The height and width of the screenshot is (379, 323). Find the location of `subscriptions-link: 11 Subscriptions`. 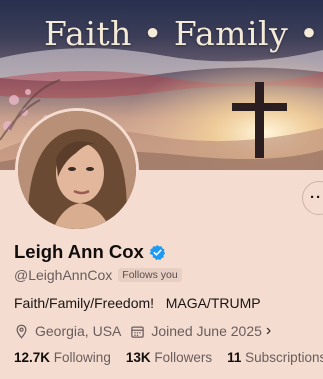

subscriptions-link: 11 Subscriptions is located at coordinates (275, 357).